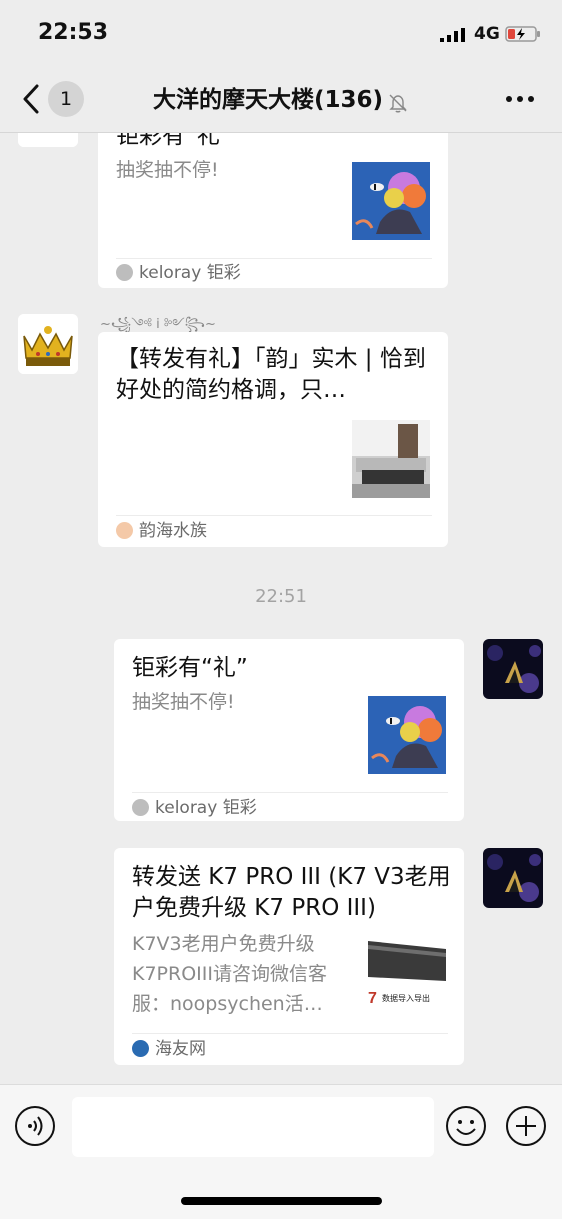  I want to click on link-card: 【转发有礼】「韵」实木 | 恰到好处的简约格调，只… 韵海水族, so click(273, 439).